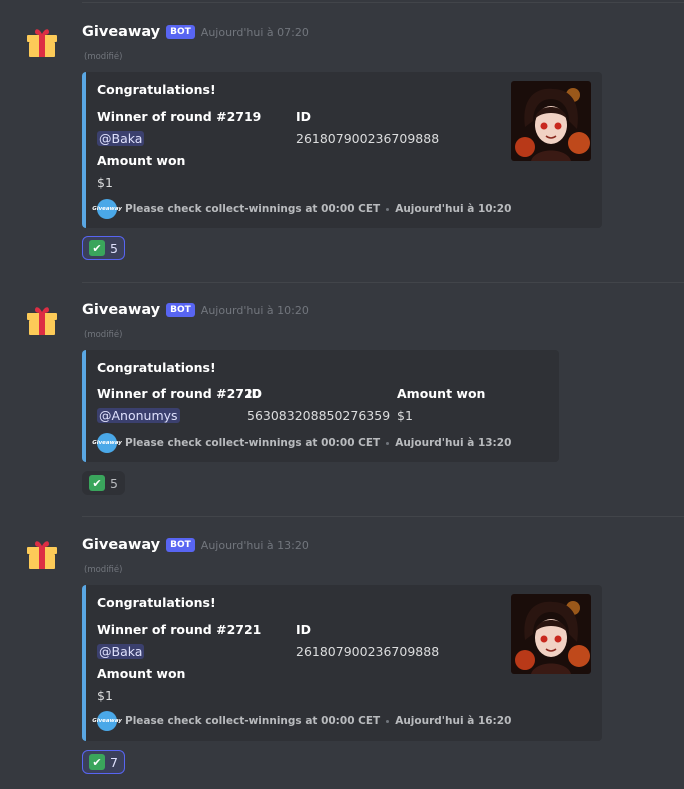  I want to click on winner-field-value: @Anonumys, so click(138, 415).